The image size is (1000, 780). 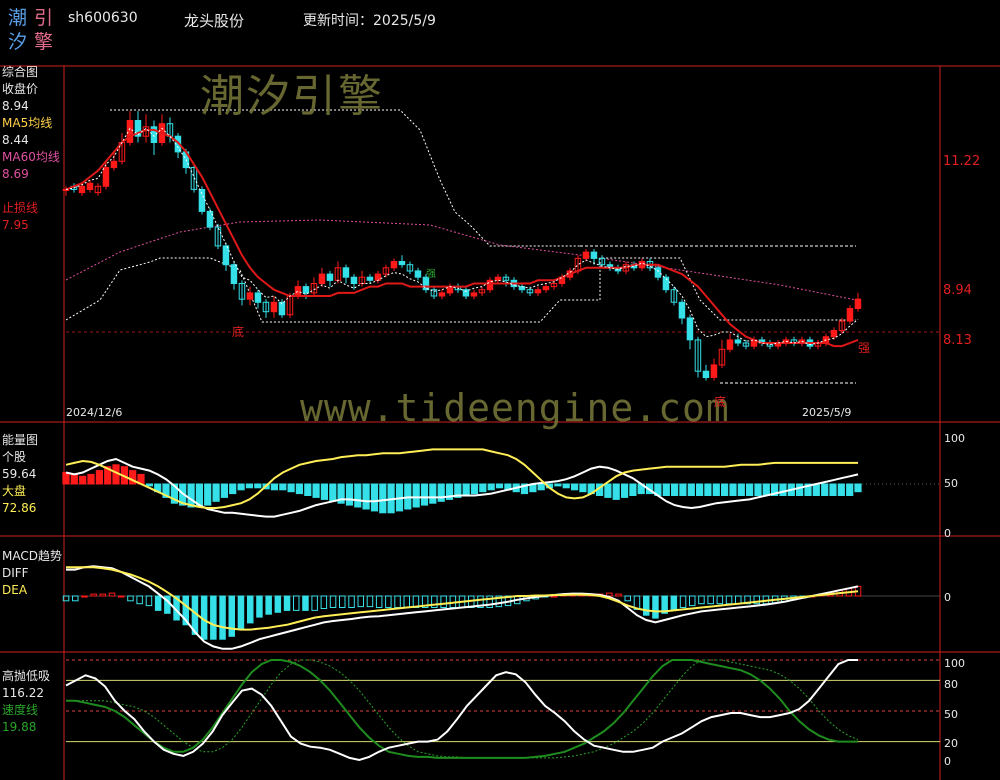 I want to click on right-label: 8.13, so click(x=957, y=340).